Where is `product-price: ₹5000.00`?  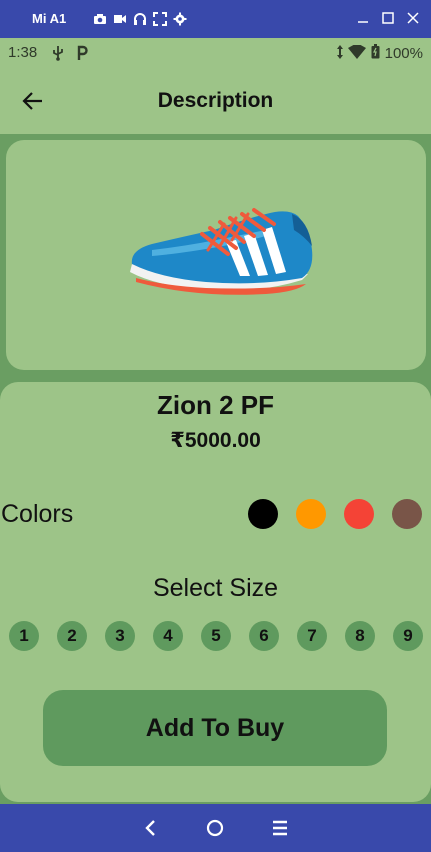
product-price: ₹5000.00 is located at coordinates (215, 440).